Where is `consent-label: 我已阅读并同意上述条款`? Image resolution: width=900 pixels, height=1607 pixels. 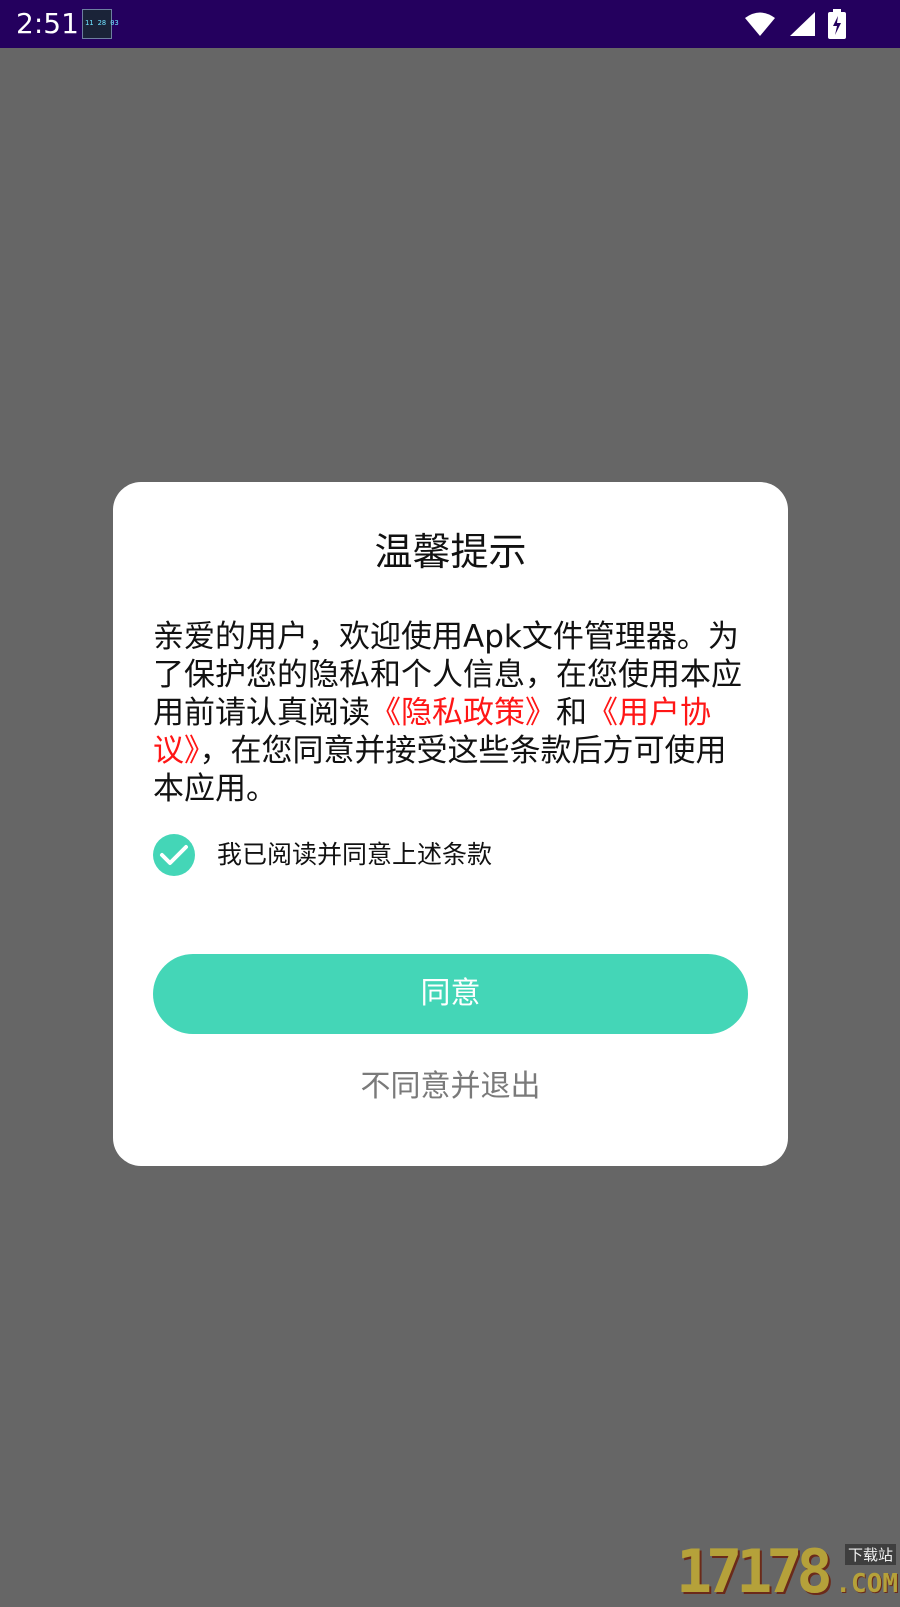 consent-label: 我已阅读并同意上述条款 is located at coordinates (355, 854).